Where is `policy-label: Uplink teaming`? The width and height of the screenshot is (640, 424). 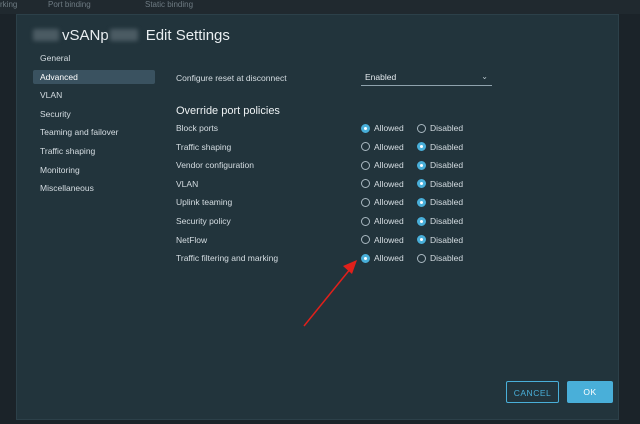
policy-label: Uplink teaming is located at coordinates (204, 202).